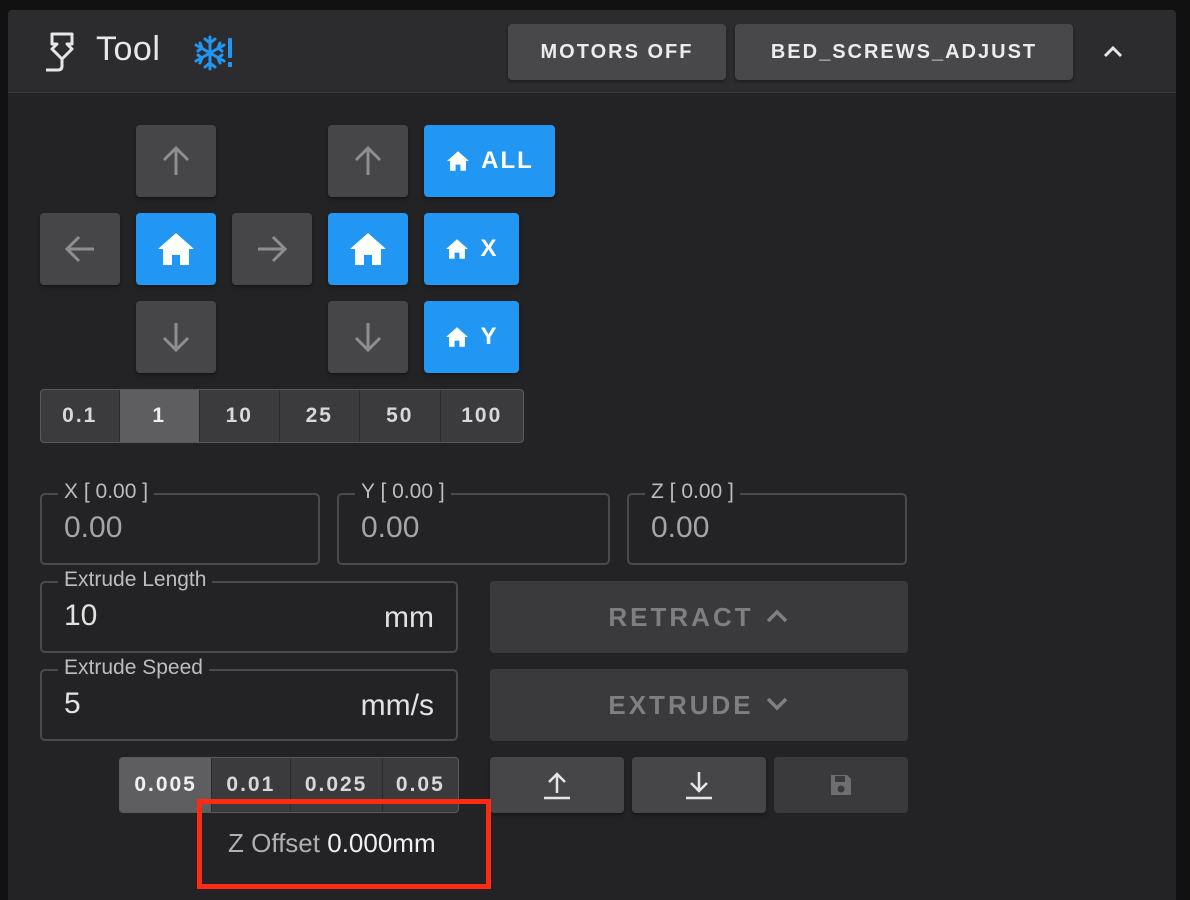  What do you see at coordinates (471, 337) in the screenshot?
I see `home-y-button: Y` at bounding box center [471, 337].